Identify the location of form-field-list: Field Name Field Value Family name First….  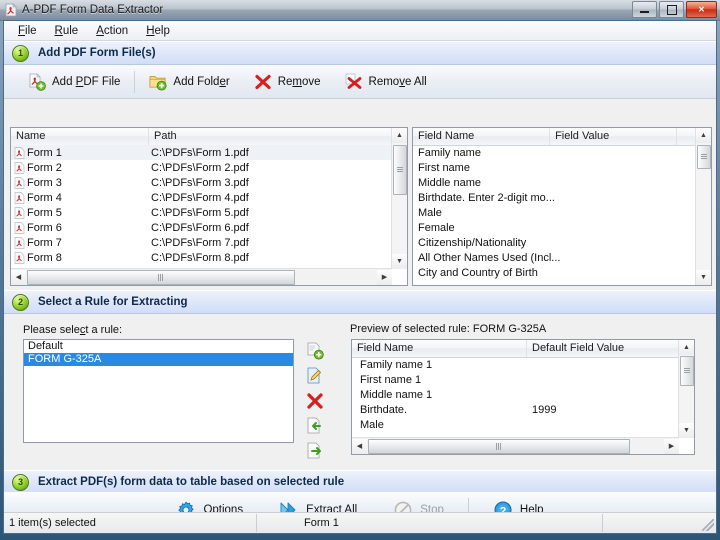
(562, 206).